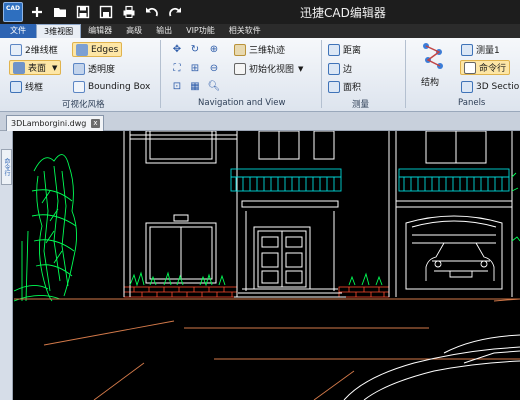  What do you see at coordinates (129, 12) in the screenshot?
I see `print-icon` at bounding box center [129, 12].